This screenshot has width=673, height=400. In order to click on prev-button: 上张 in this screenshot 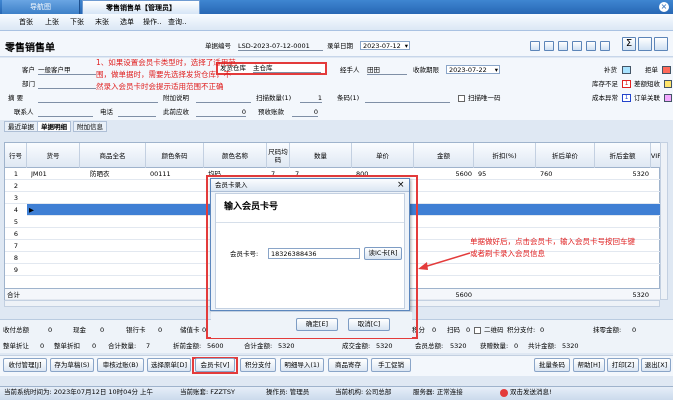, I will do `click(52, 22)`.